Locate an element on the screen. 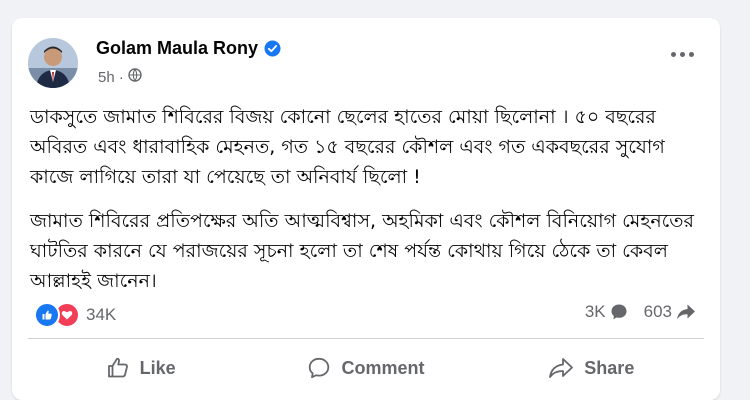 The image size is (750, 400). actions-divider is located at coordinates (366, 338).